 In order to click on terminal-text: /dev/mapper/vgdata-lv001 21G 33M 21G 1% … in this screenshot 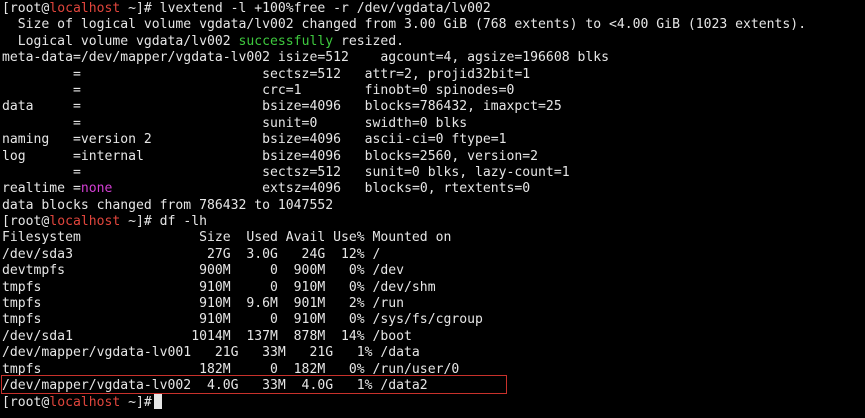, I will do `click(211, 353)`.